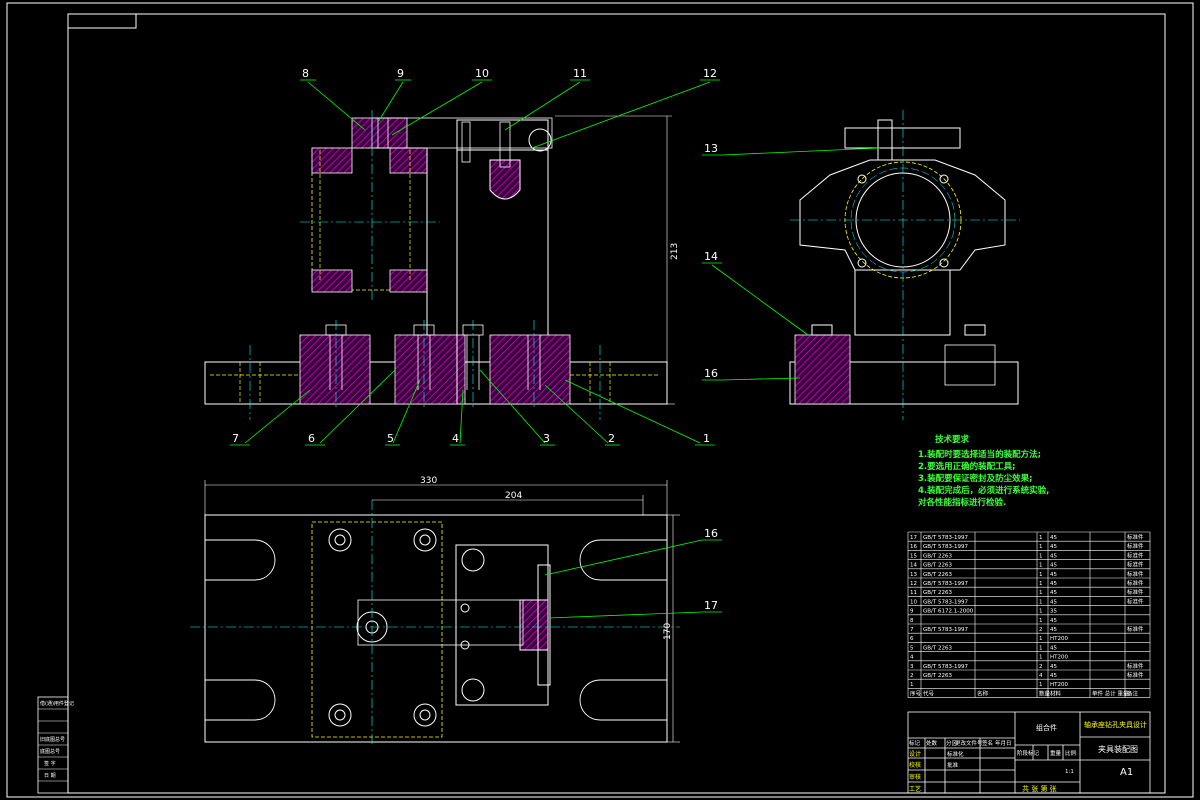 The height and width of the screenshot is (800, 1200). I want to click on bom-cell: 14, so click(913, 566).